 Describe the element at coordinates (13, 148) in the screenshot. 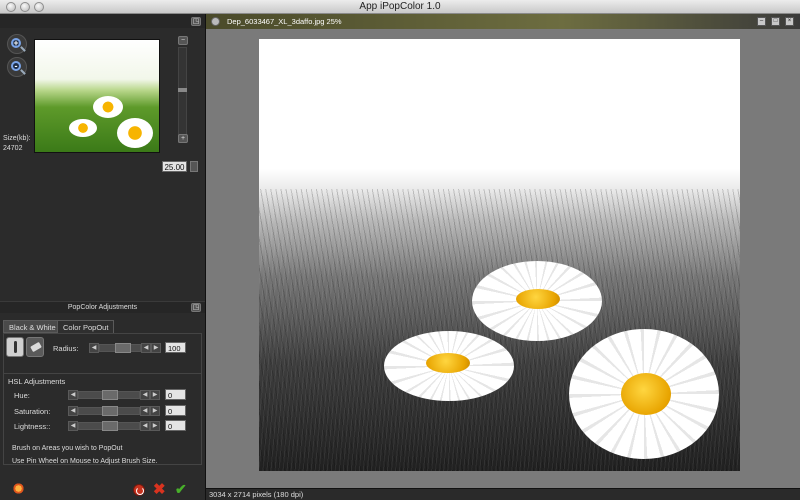

I see `size-value: 24702` at that location.